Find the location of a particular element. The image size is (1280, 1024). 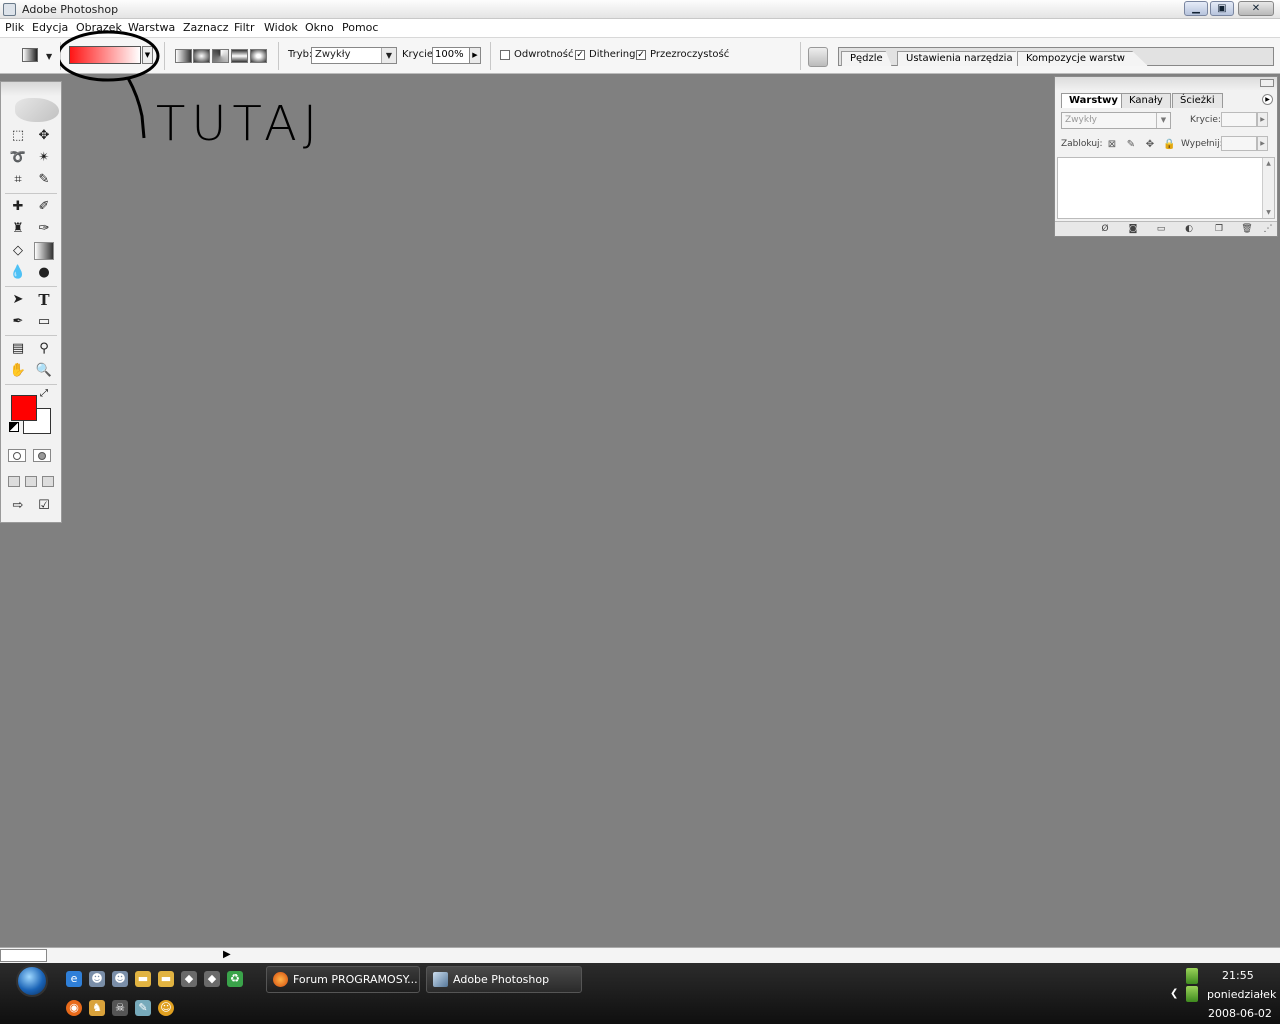

move-tool-icon: ✥ is located at coordinates (44, 136).